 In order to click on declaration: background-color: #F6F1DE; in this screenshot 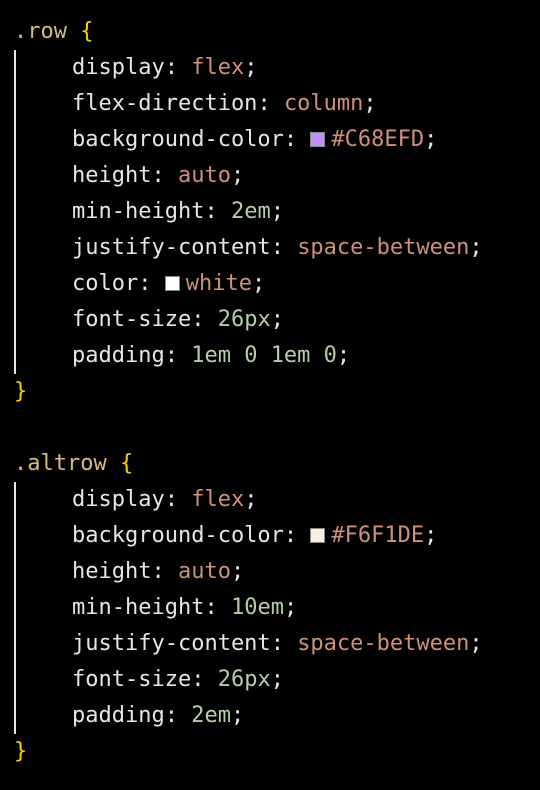, I will do `click(255, 535)`.